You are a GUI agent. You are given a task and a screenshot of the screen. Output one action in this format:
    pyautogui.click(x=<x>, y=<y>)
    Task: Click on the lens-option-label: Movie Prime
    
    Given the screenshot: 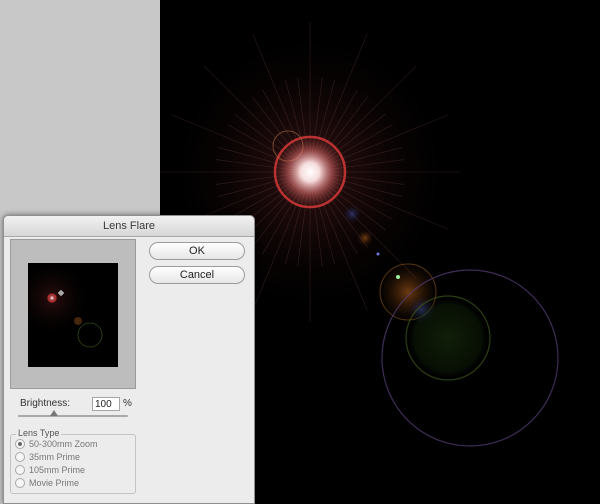 What is the action you would take?
    pyautogui.click(x=54, y=483)
    